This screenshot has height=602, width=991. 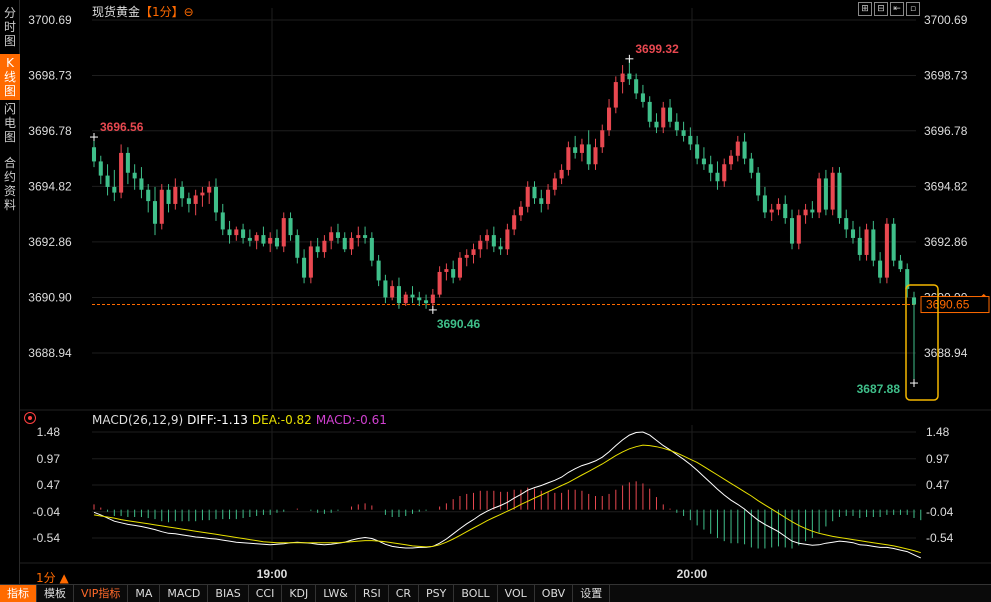 I want to click on settings-icon: ▫, so click(x=913, y=9).